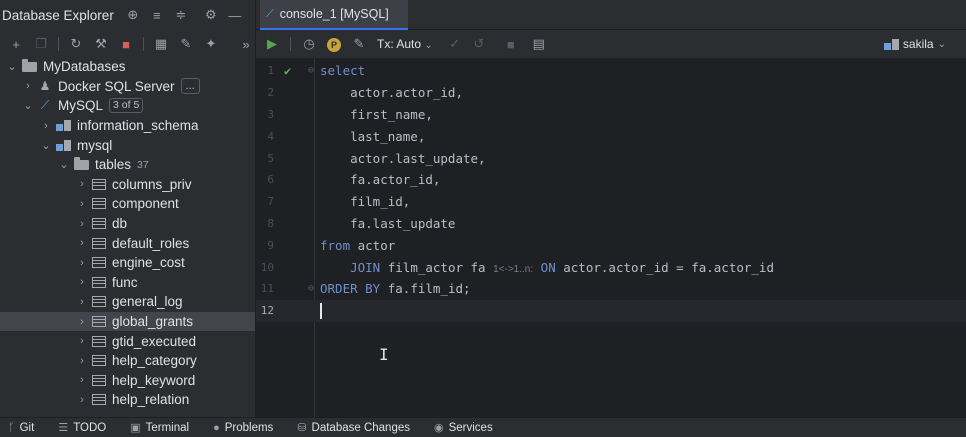 This screenshot has width=966, height=437. What do you see at coordinates (611, 245) in the screenshot?
I see `code-line: 9 from actor` at bounding box center [611, 245].